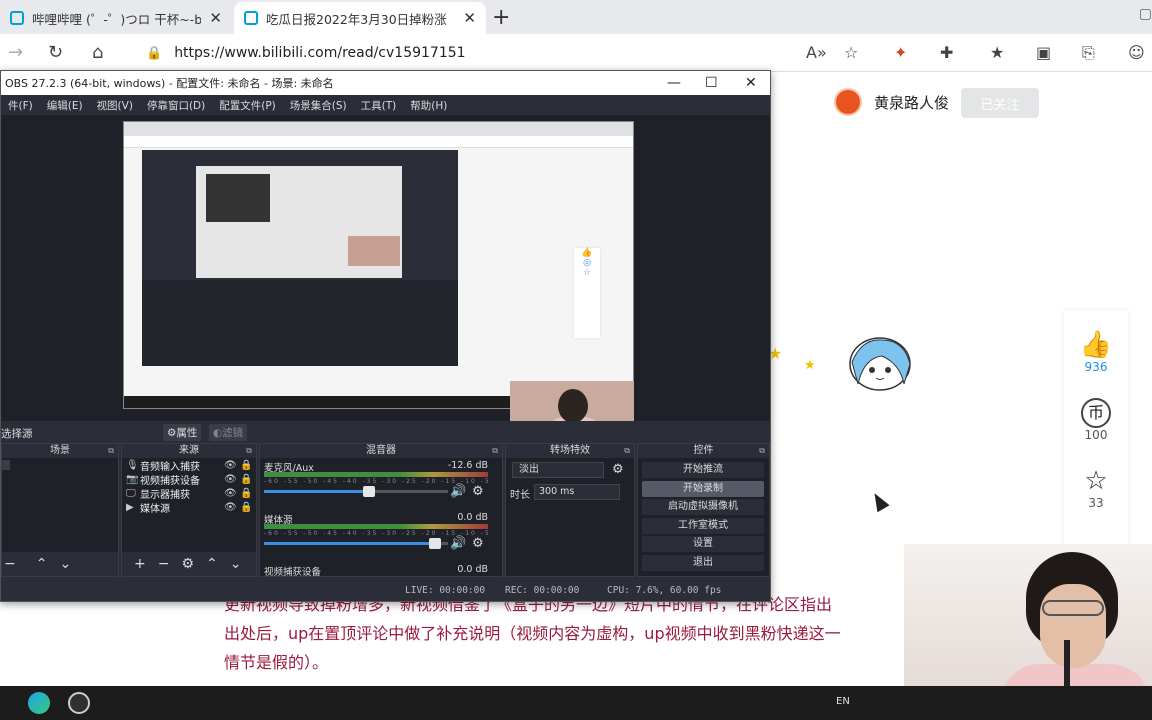  I want to click on article-line: 出处后，up在置顶评论中做了补充说明（视频内容为虚构，up视频中收到黑粉快递这一, so click(532, 633).